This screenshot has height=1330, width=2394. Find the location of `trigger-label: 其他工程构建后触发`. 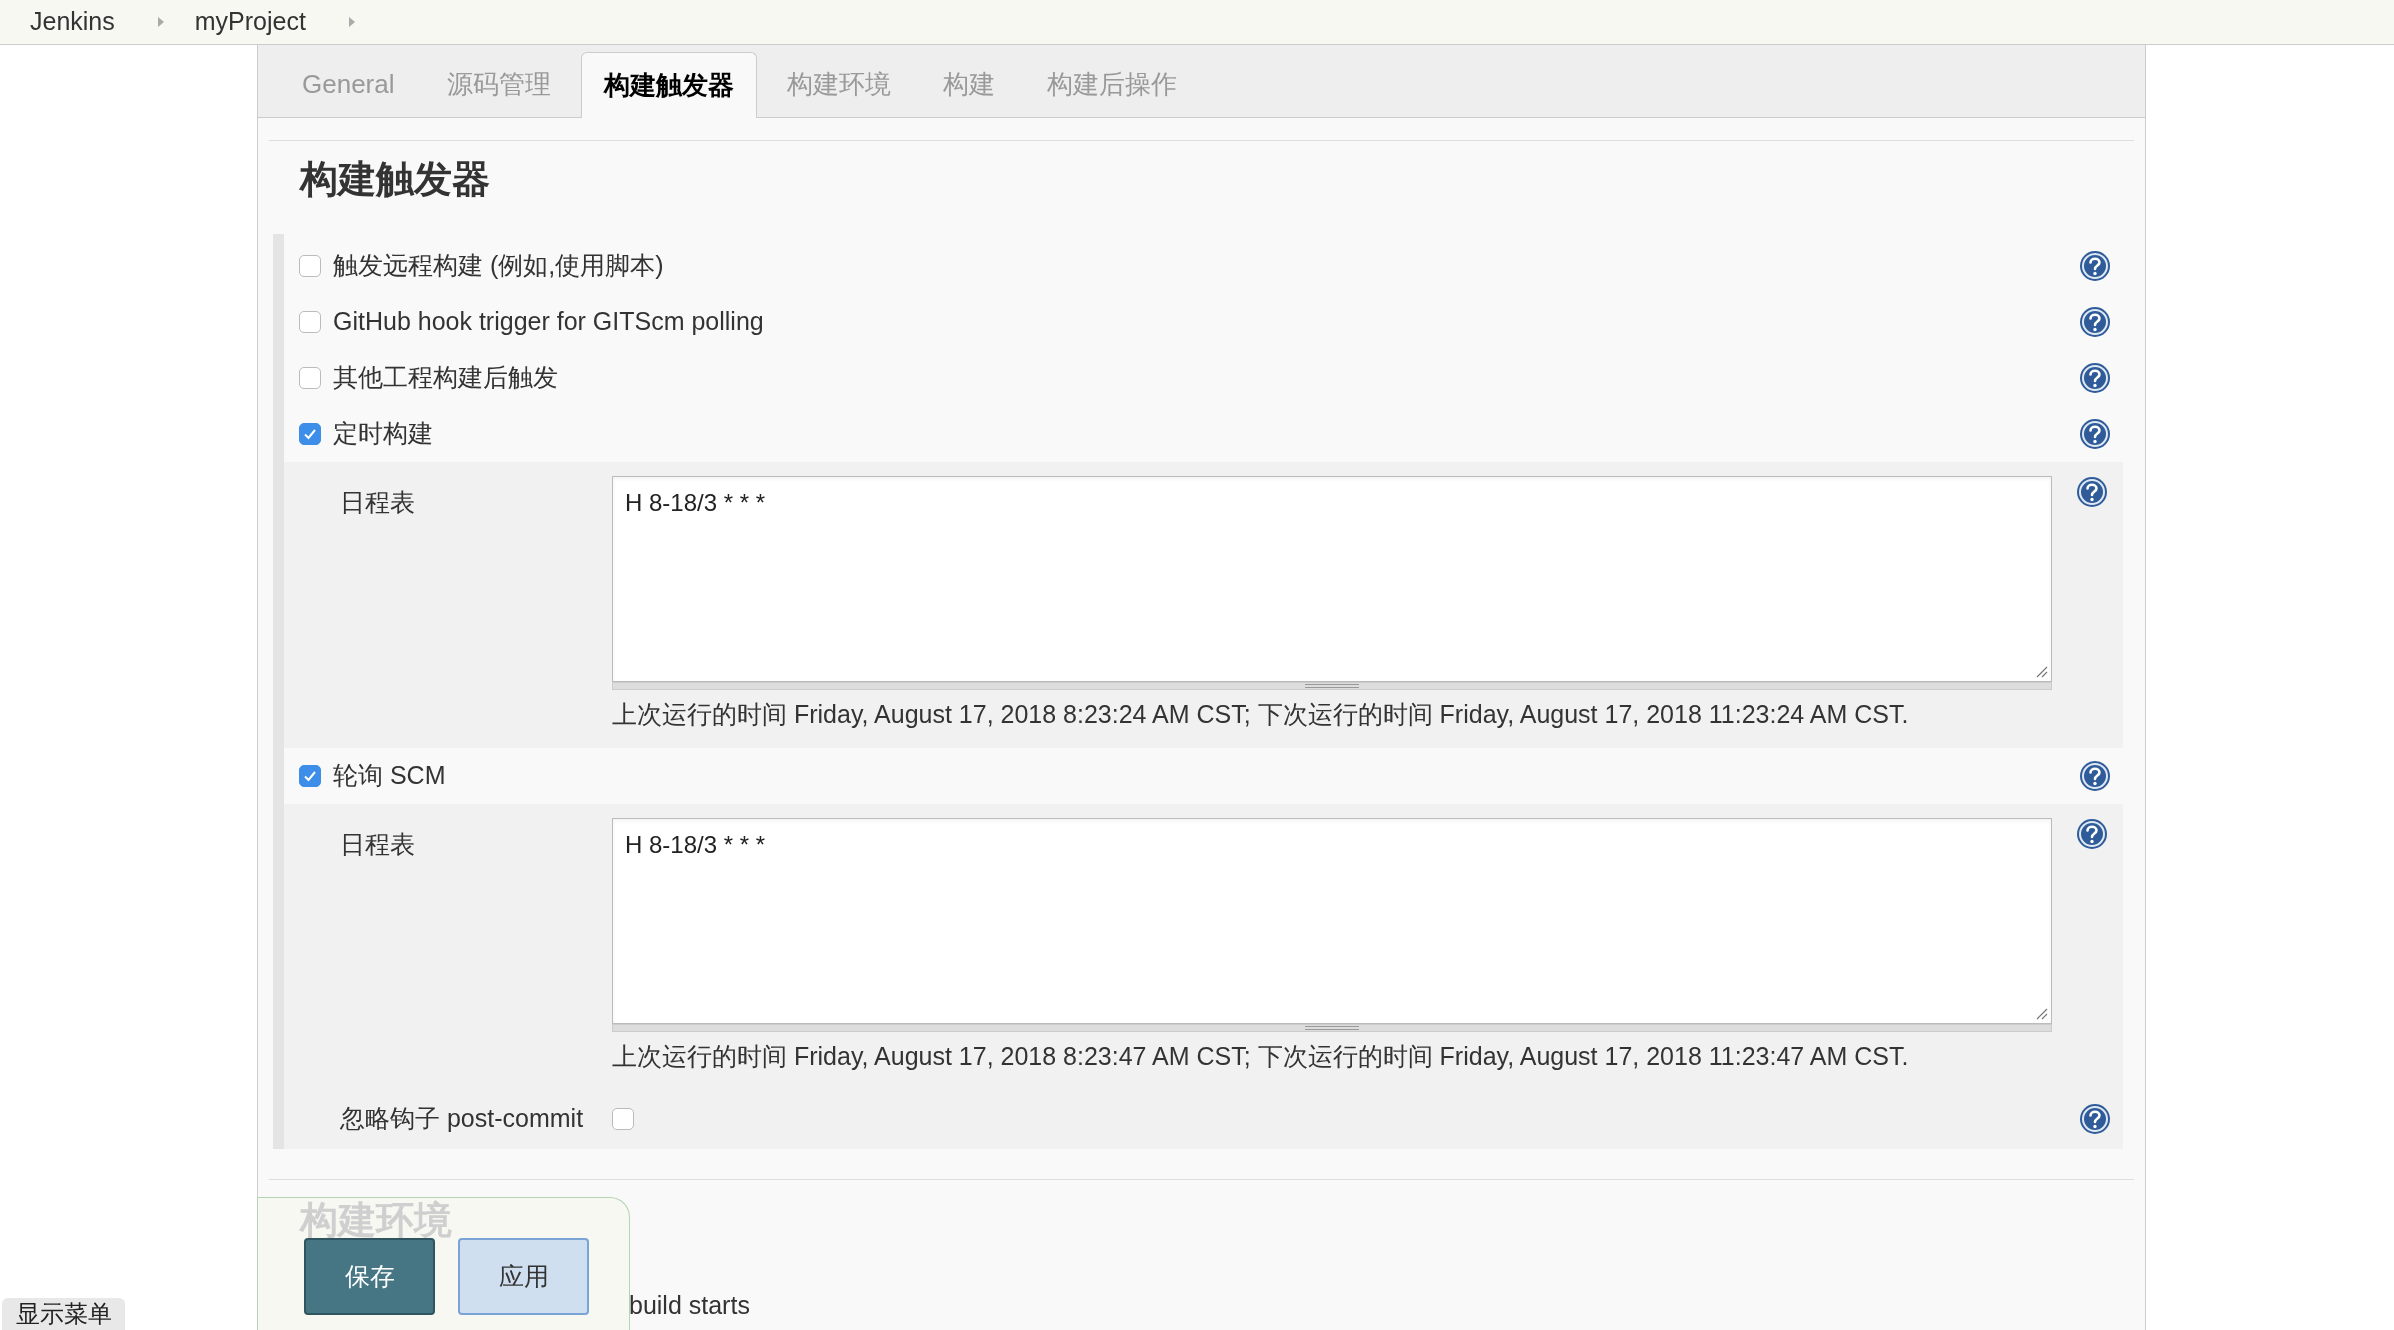

trigger-label: 其他工程构建后触发 is located at coordinates (446, 378).